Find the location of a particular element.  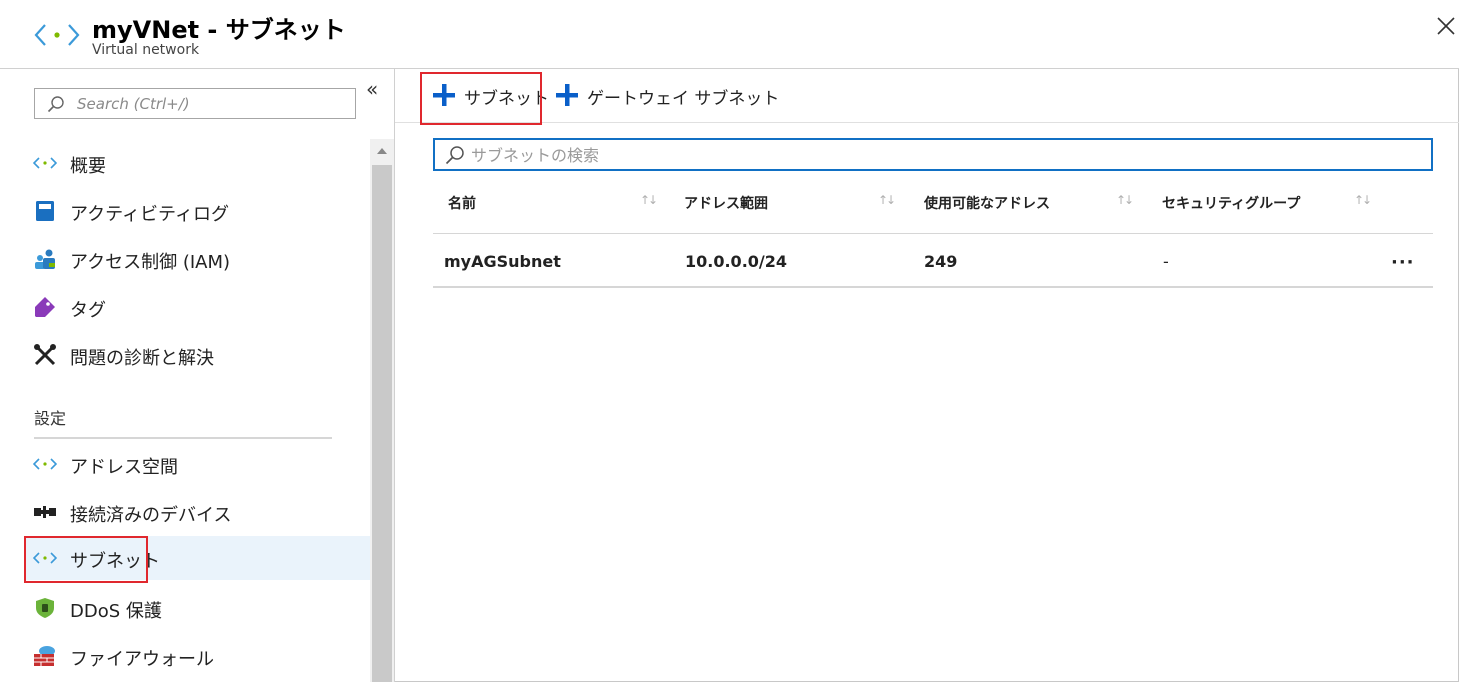

subnet-filter is located at coordinates (933, 154).